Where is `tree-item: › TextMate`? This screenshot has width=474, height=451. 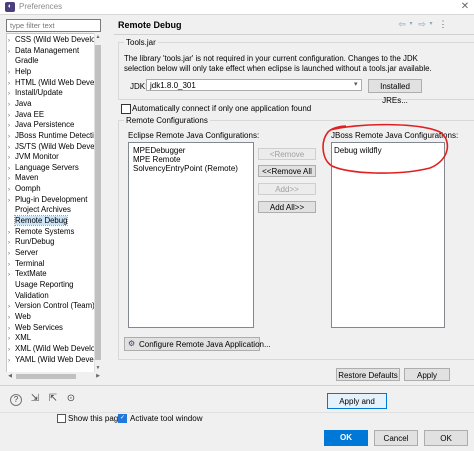 tree-item: › TextMate is located at coordinates (27, 274).